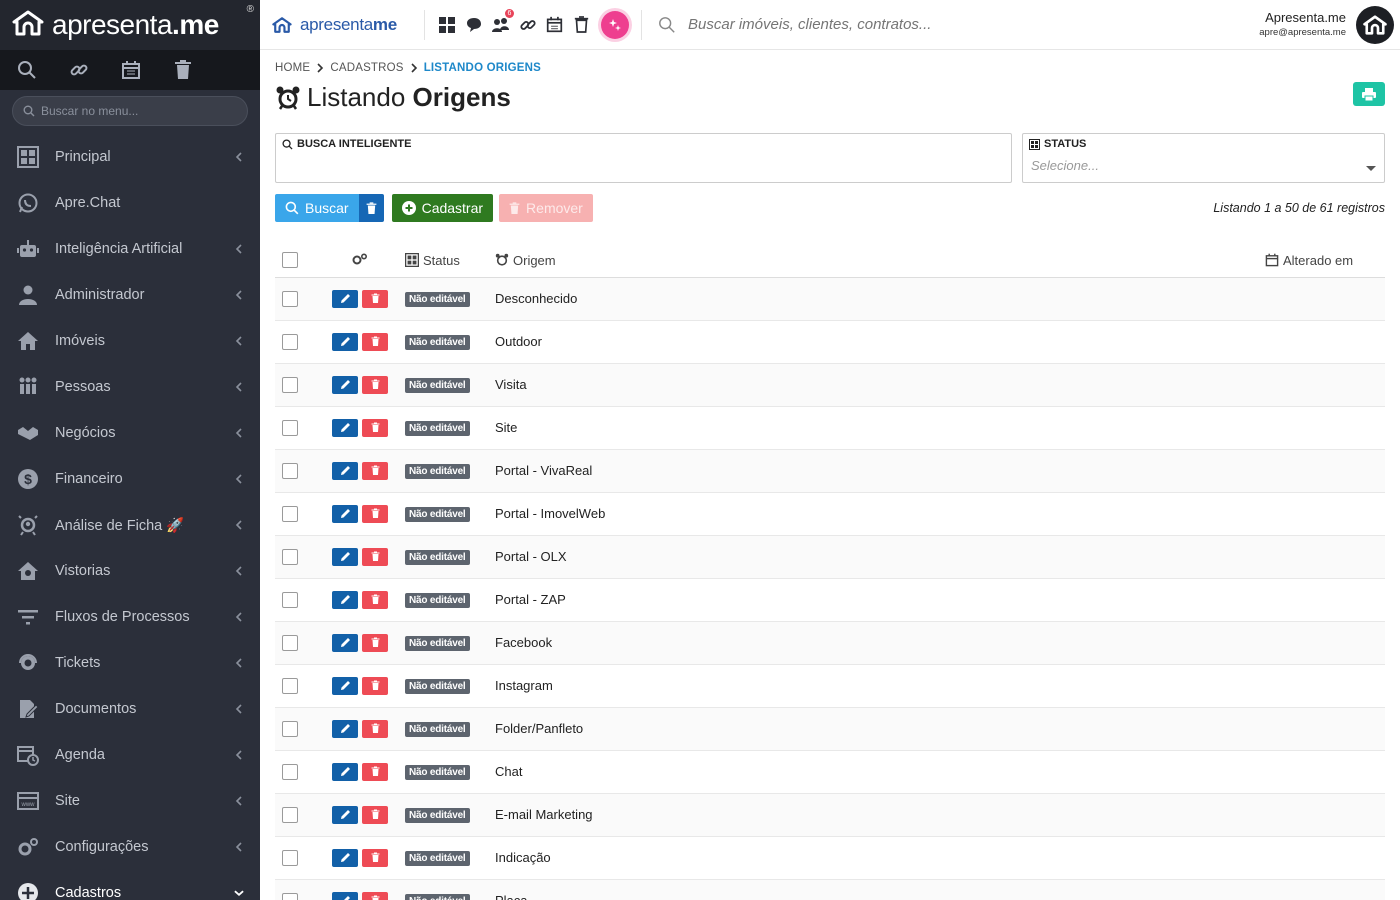  What do you see at coordinates (292, 68) in the screenshot?
I see `breadcrumb-home: HOME` at bounding box center [292, 68].